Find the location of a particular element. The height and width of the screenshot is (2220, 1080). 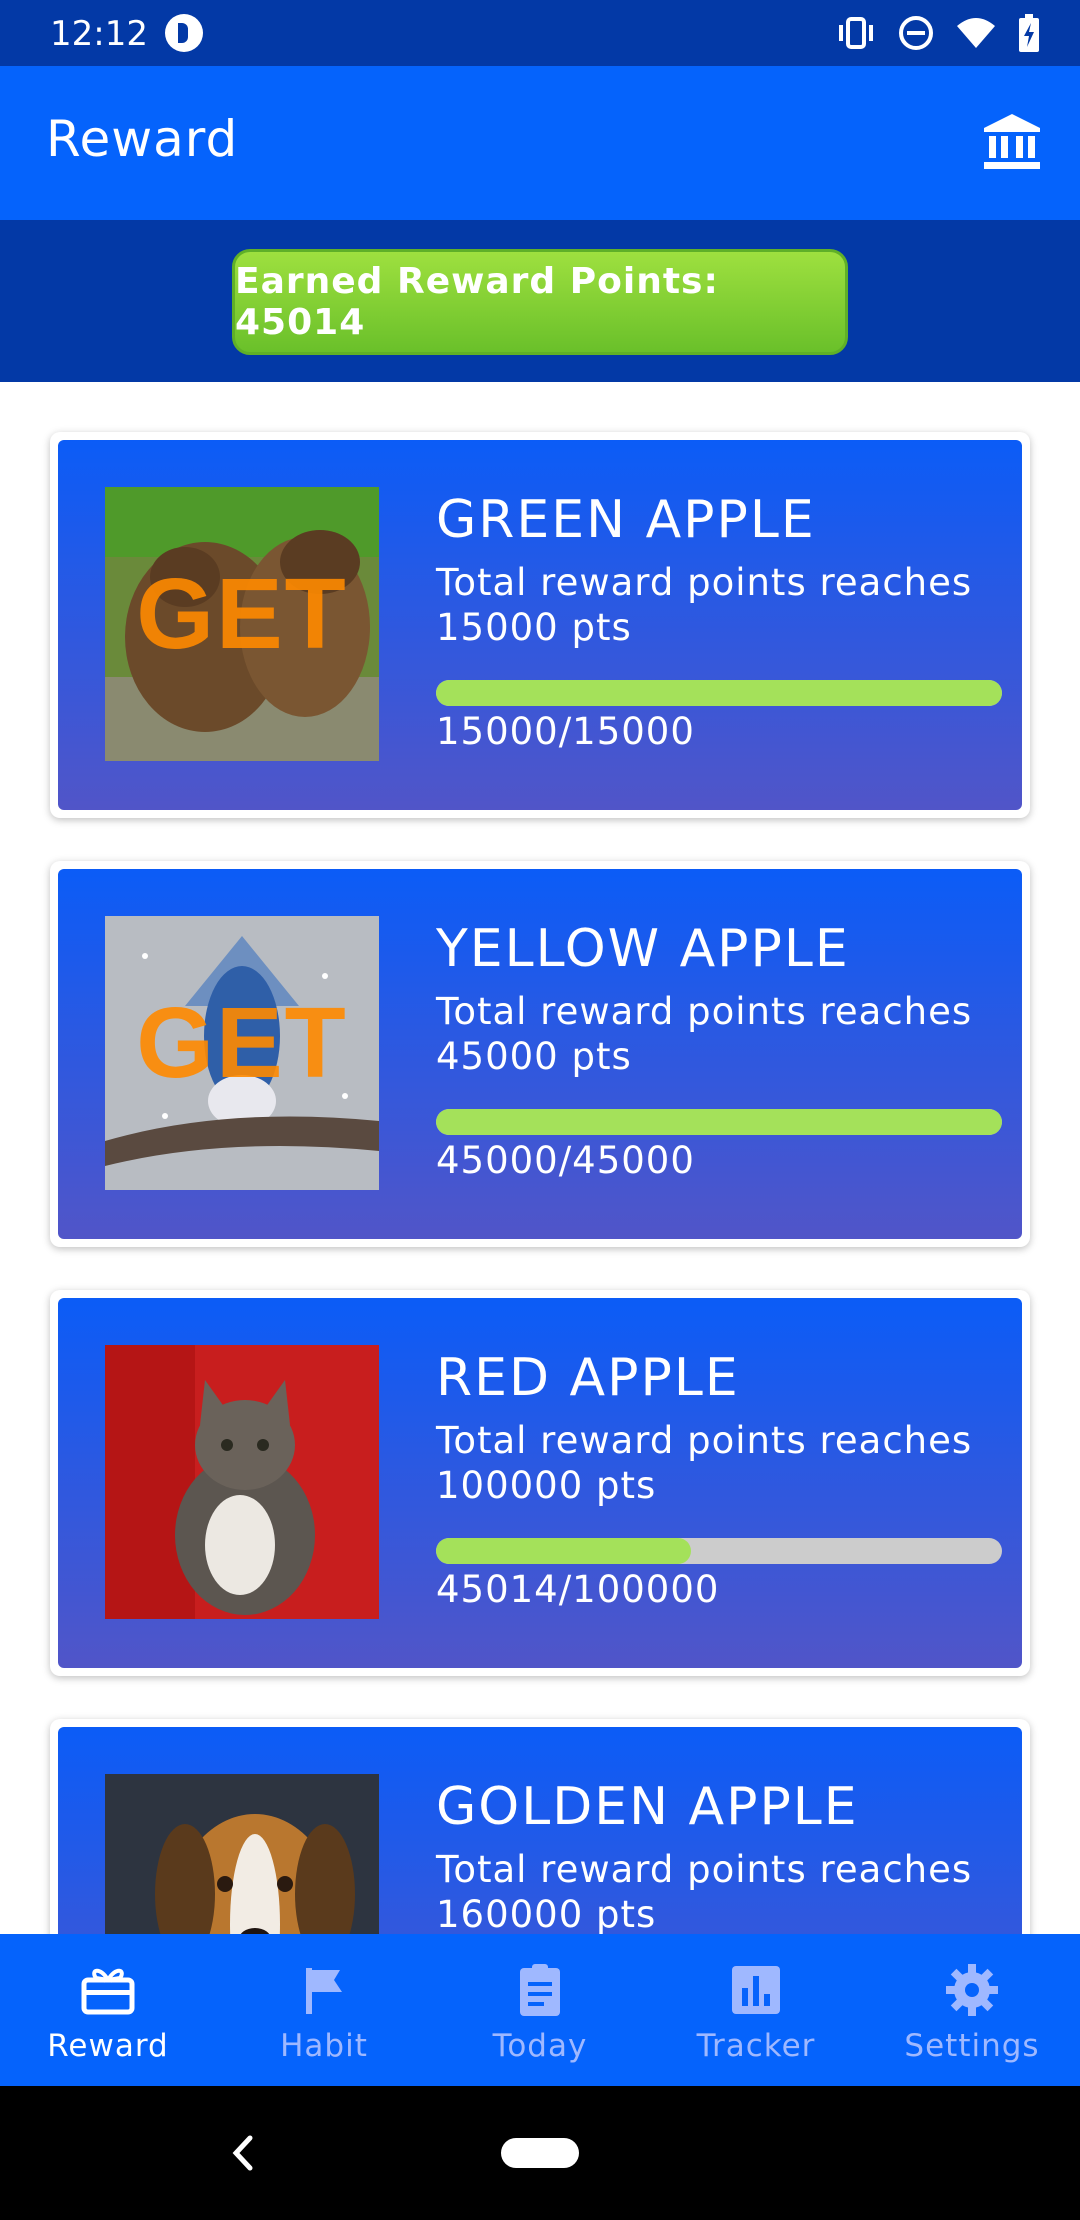

nav-label: Settings is located at coordinates (972, 2046).